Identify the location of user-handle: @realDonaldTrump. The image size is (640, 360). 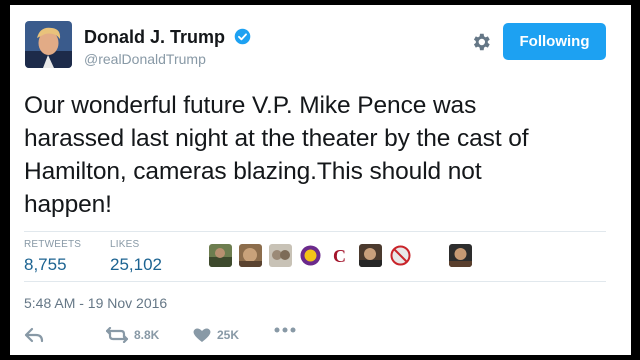
(145, 59).